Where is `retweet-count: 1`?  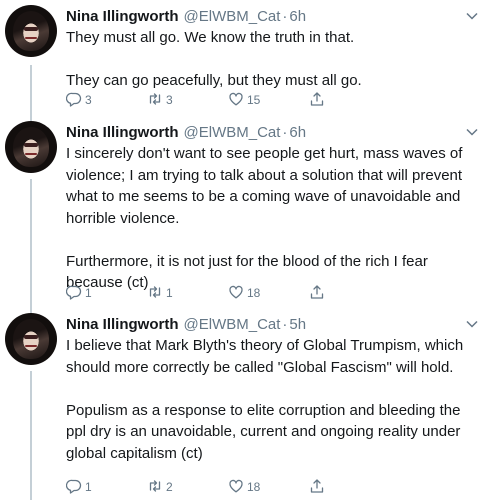
retweet-count: 1 is located at coordinates (169, 293).